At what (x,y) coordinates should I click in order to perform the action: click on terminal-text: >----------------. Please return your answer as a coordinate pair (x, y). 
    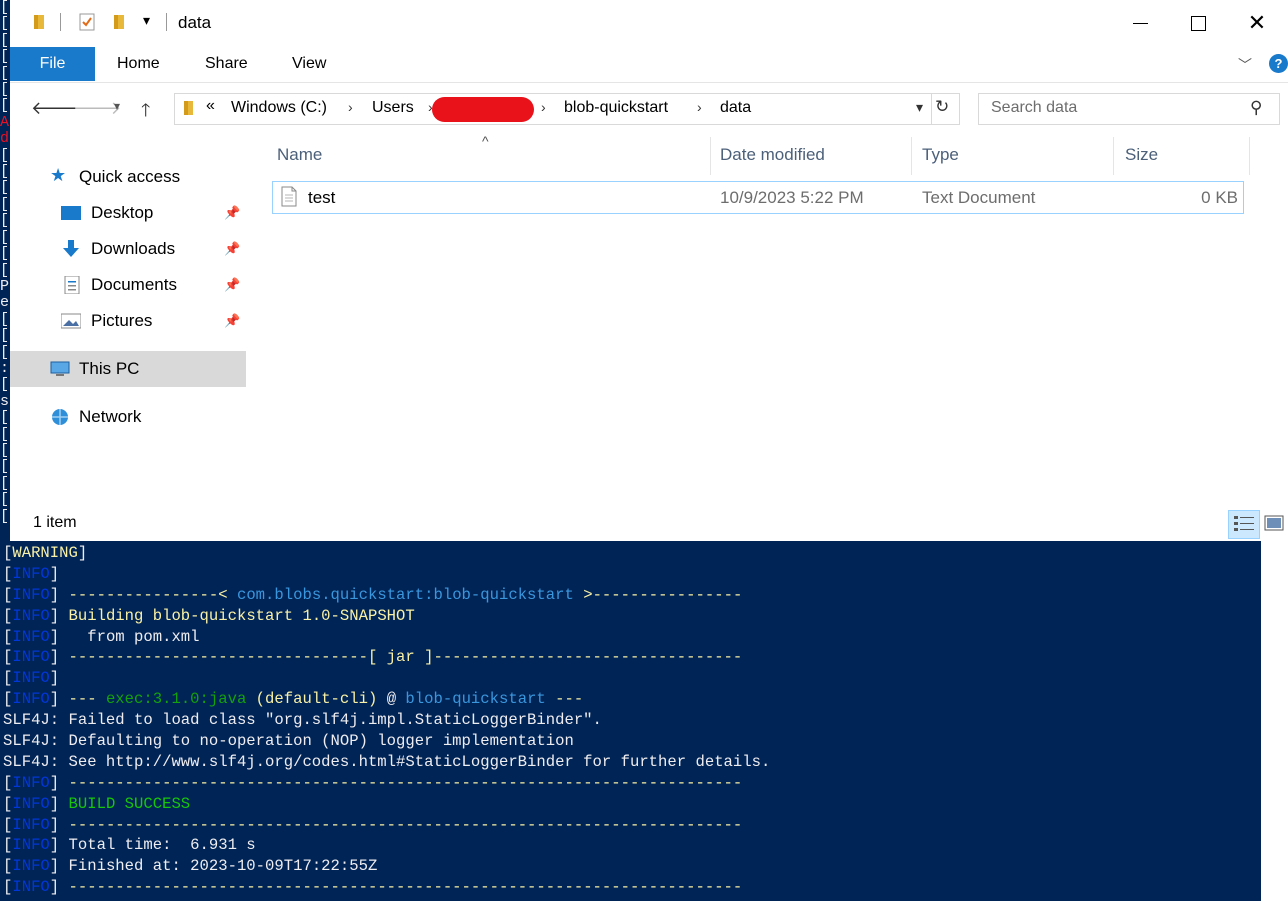
    Looking at the image, I should click on (658, 594).